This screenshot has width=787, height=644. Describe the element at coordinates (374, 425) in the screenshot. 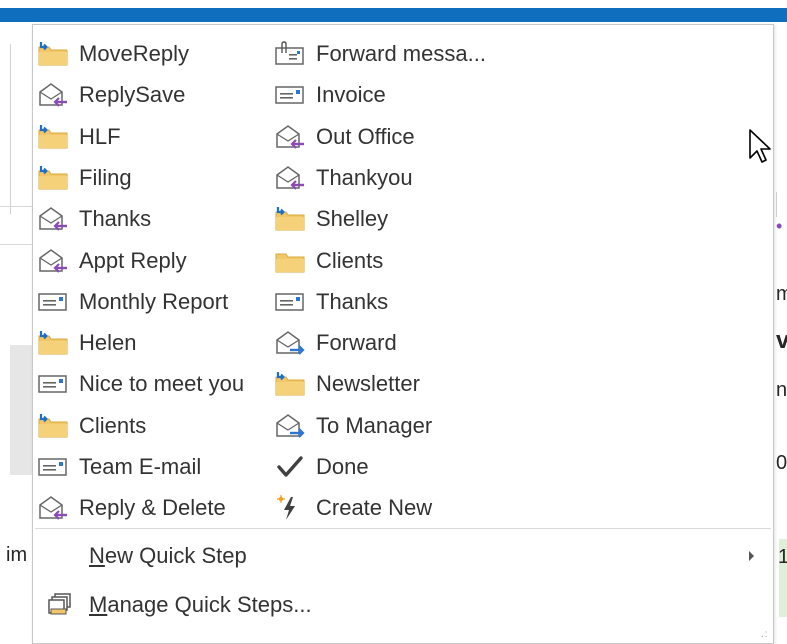

I see `quick-step-label: To Manager` at that location.